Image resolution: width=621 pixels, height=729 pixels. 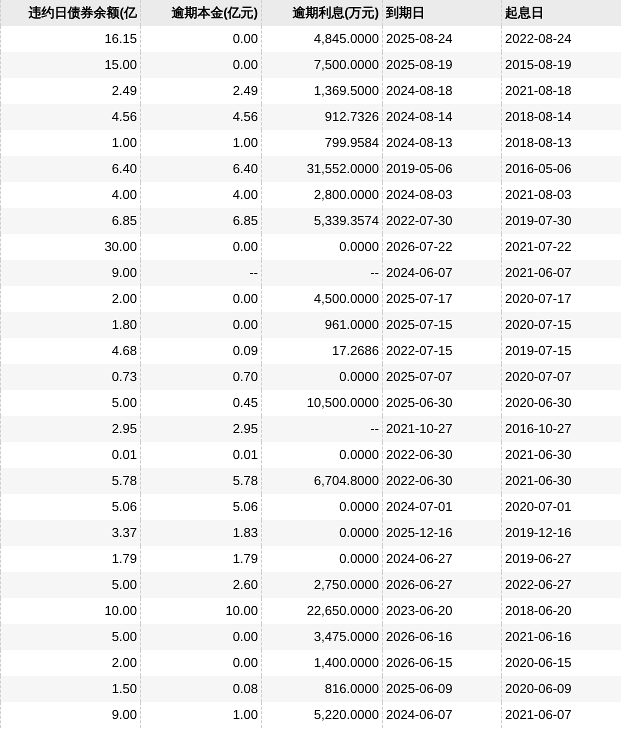 I want to click on table-cell-text: 2020-06-15, so click(x=538, y=663).